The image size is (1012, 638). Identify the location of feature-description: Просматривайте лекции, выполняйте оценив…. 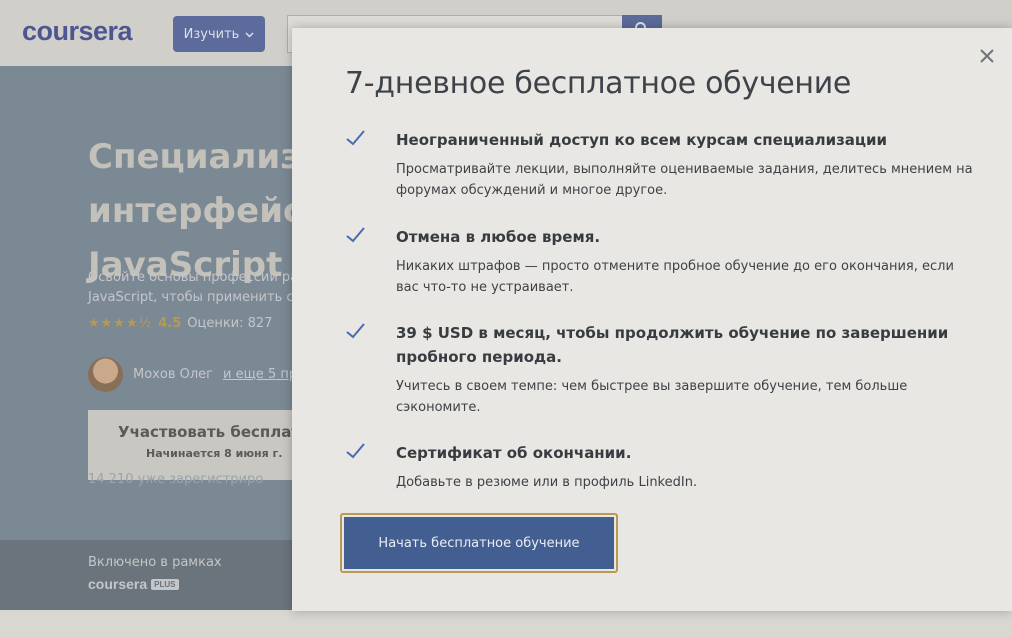
(684, 180).